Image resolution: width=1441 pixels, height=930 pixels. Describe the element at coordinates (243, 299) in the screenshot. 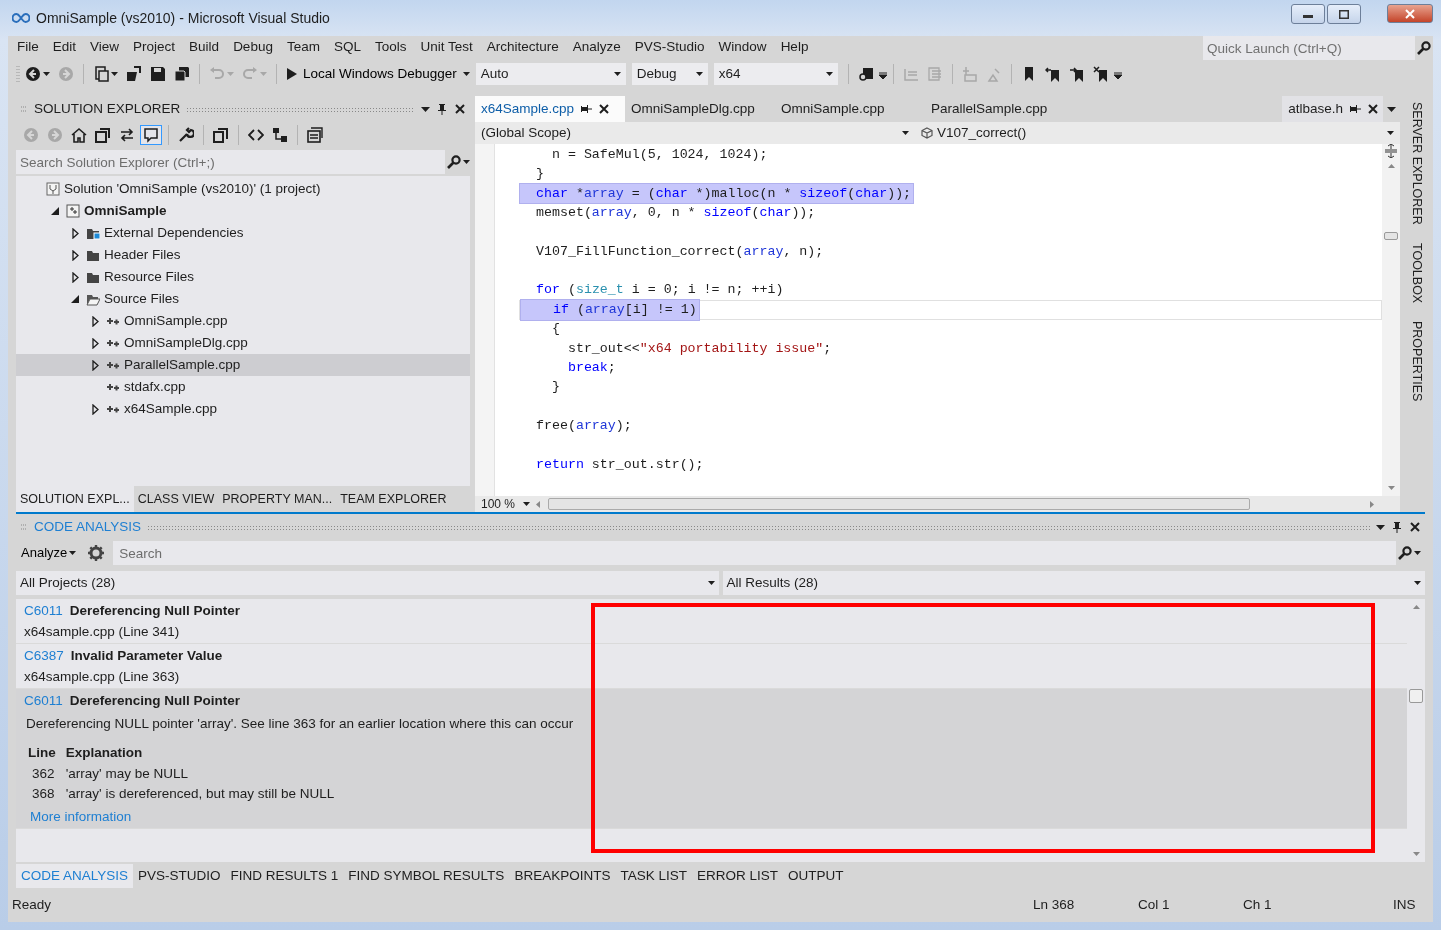

I see `tree-item: Source Files` at that location.